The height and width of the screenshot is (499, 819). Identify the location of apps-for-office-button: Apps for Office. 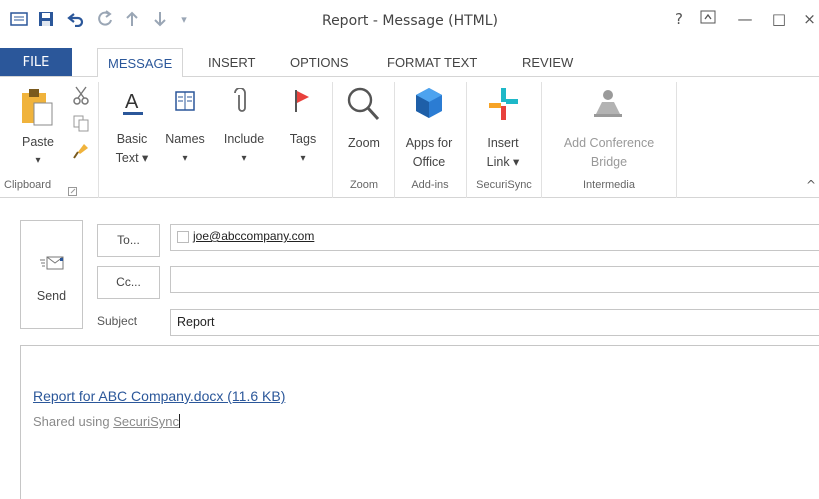
(429, 132).